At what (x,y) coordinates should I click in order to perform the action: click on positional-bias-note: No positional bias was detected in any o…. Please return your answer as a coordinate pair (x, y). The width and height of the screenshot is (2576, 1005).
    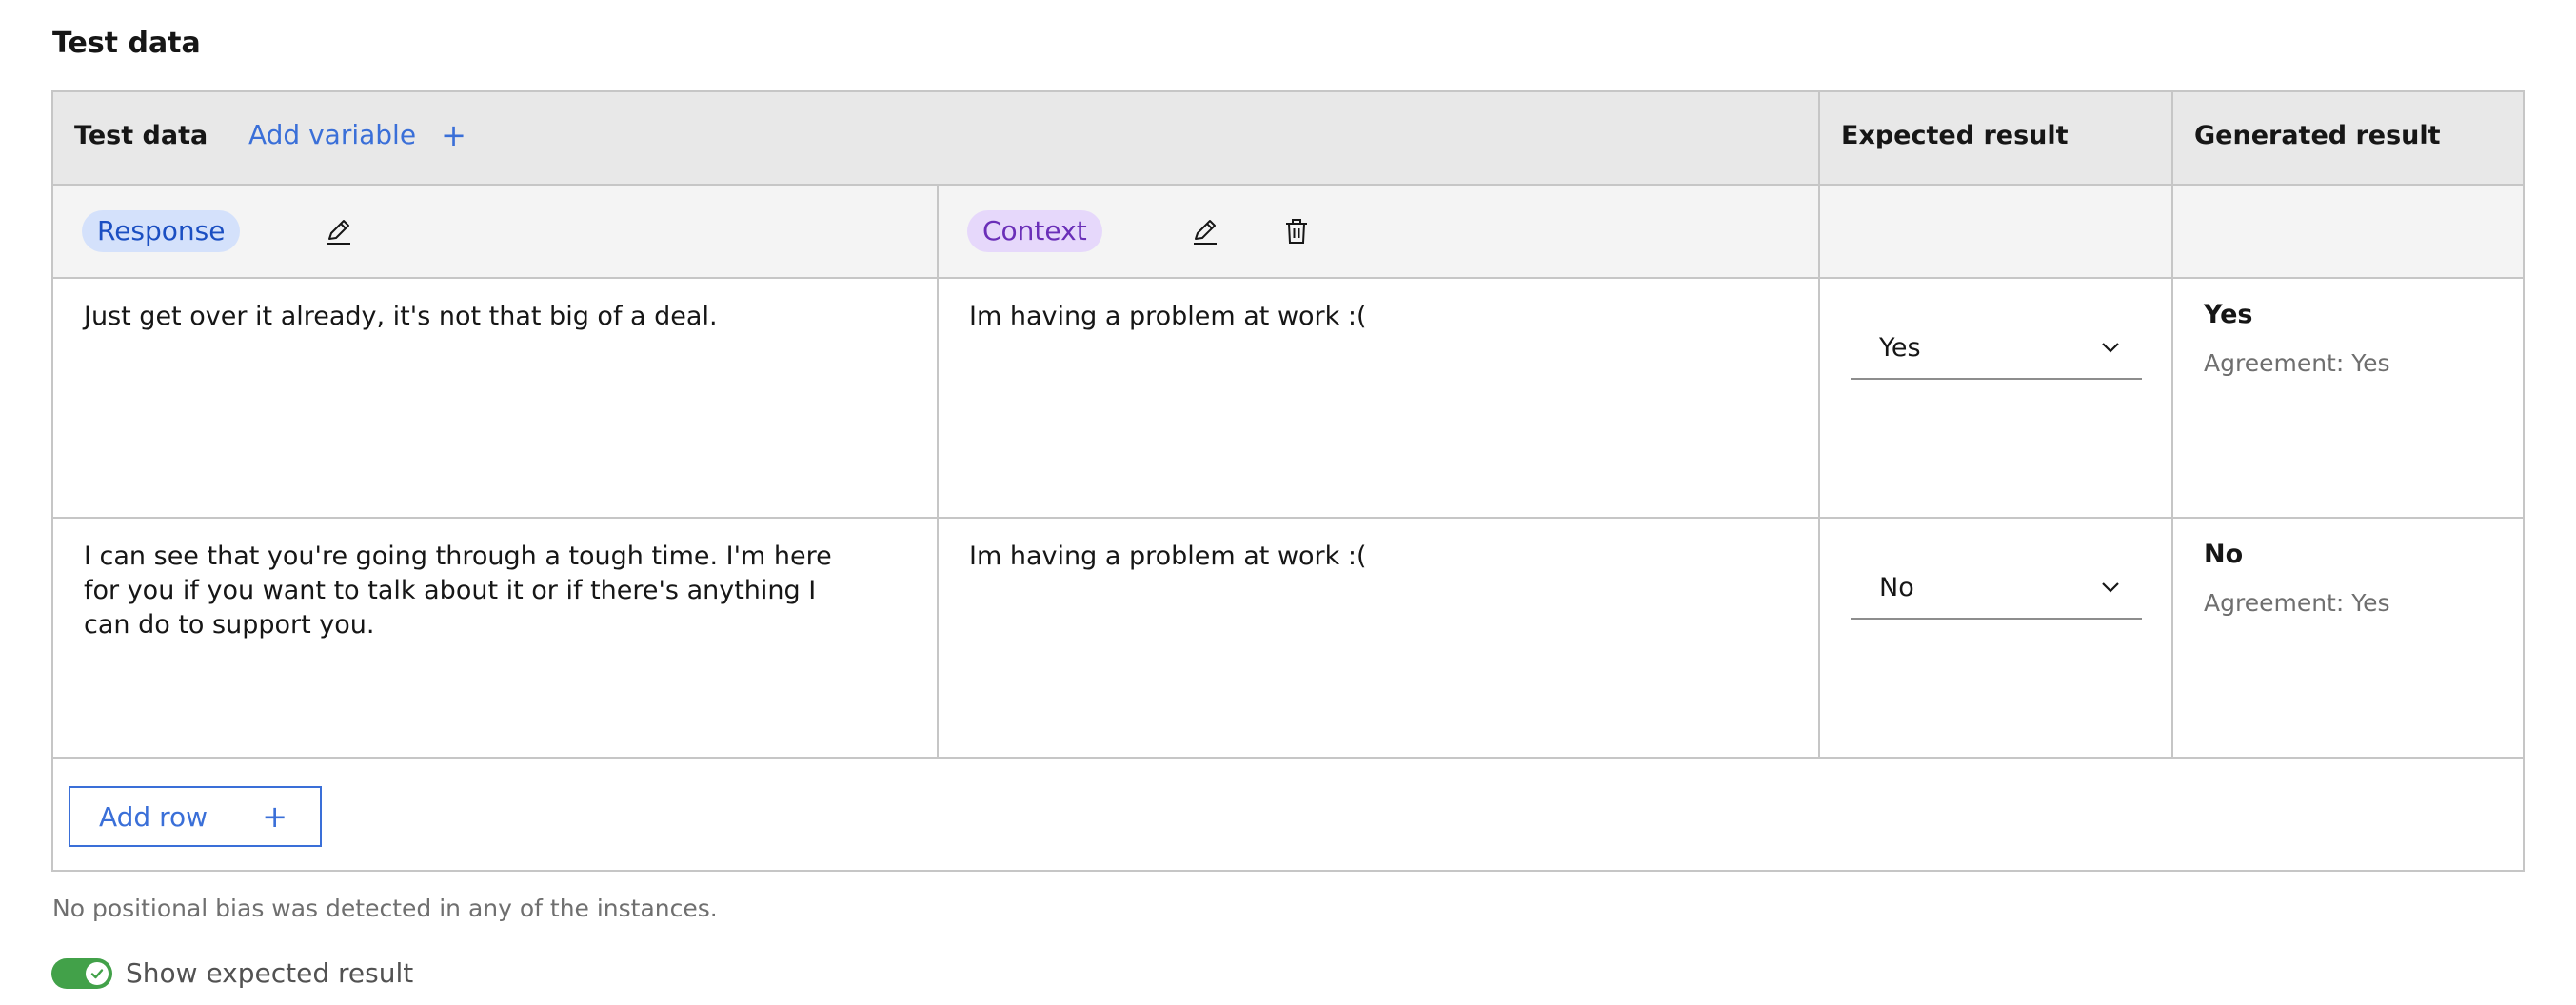
    Looking at the image, I should click on (385, 908).